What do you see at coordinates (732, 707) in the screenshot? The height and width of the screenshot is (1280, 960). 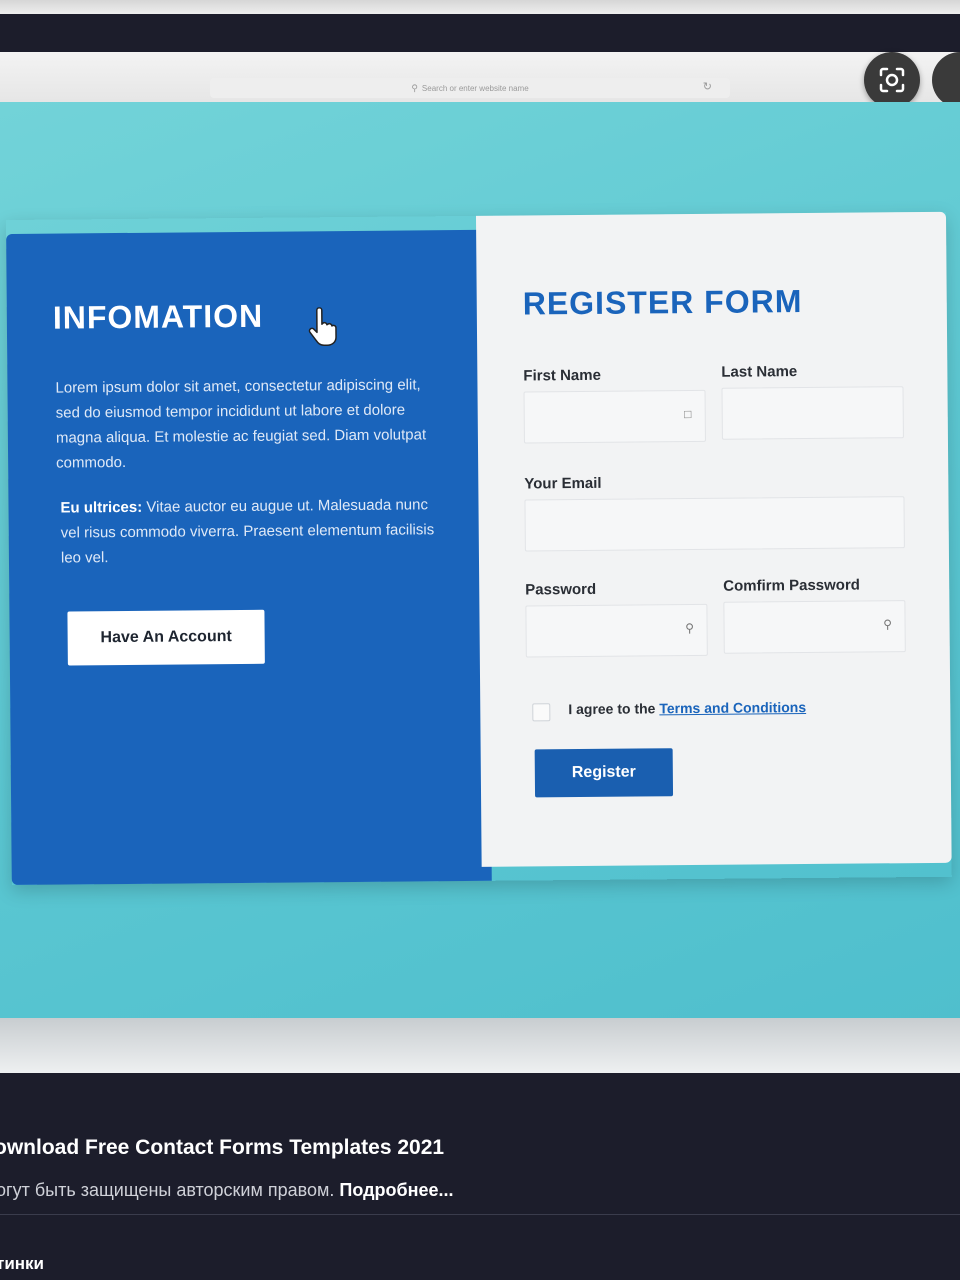 I see `terms-link: Terms and Conditions` at bounding box center [732, 707].